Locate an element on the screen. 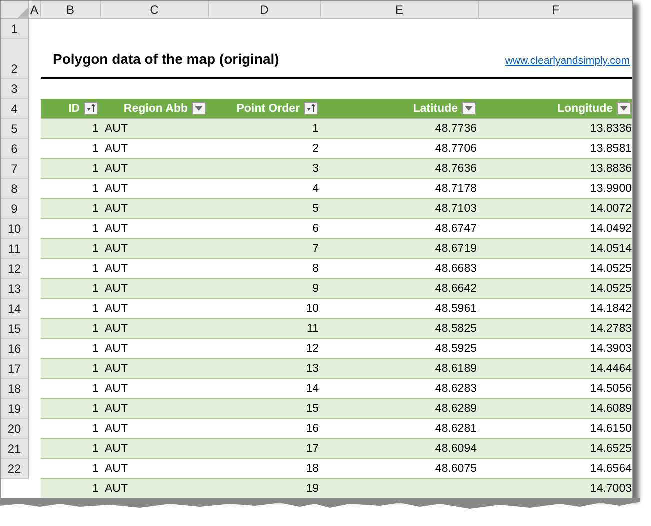 The image size is (651, 526). corner-triangle-icon is located at coordinates (23, 13).